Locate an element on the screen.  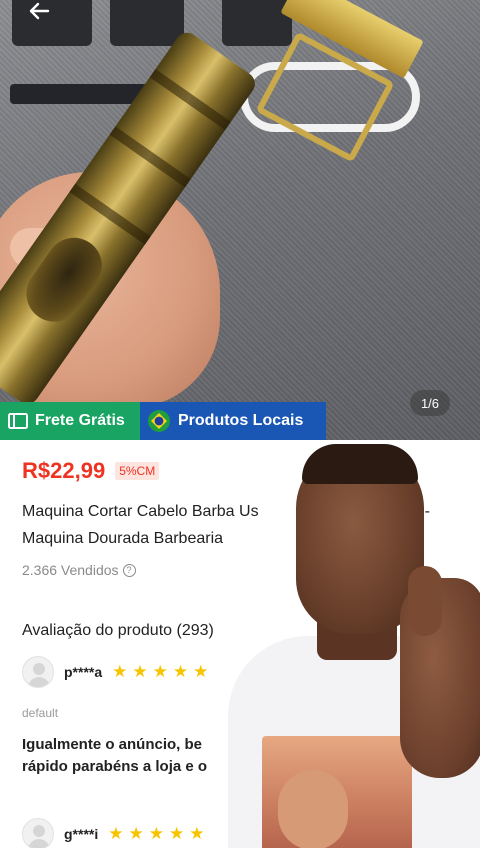
presenter-hair is located at coordinates (360, 464).